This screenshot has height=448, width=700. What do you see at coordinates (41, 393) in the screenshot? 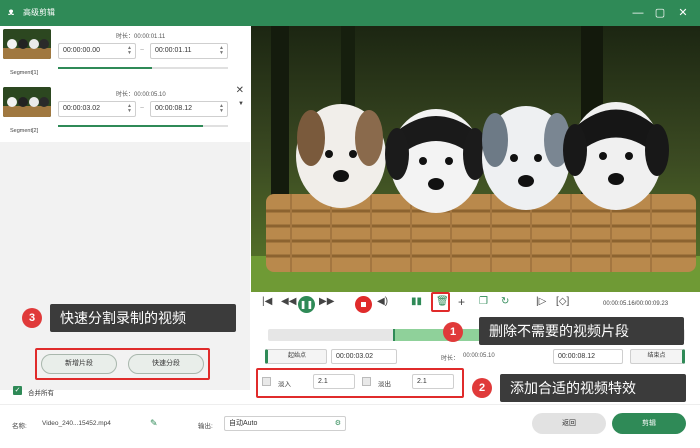
I see `merge-all-label: 合并所有` at bounding box center [41, 393].